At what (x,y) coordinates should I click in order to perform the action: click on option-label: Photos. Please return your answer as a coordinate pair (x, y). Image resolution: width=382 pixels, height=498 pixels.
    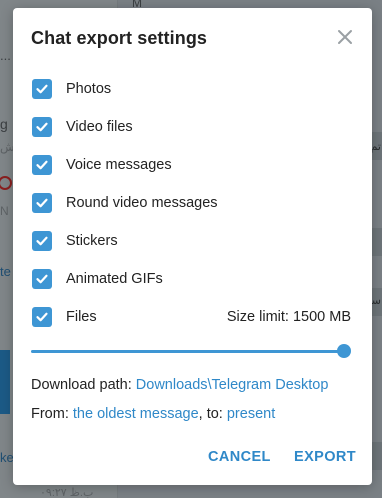
    Looking at the image, I should click on (89, 89).